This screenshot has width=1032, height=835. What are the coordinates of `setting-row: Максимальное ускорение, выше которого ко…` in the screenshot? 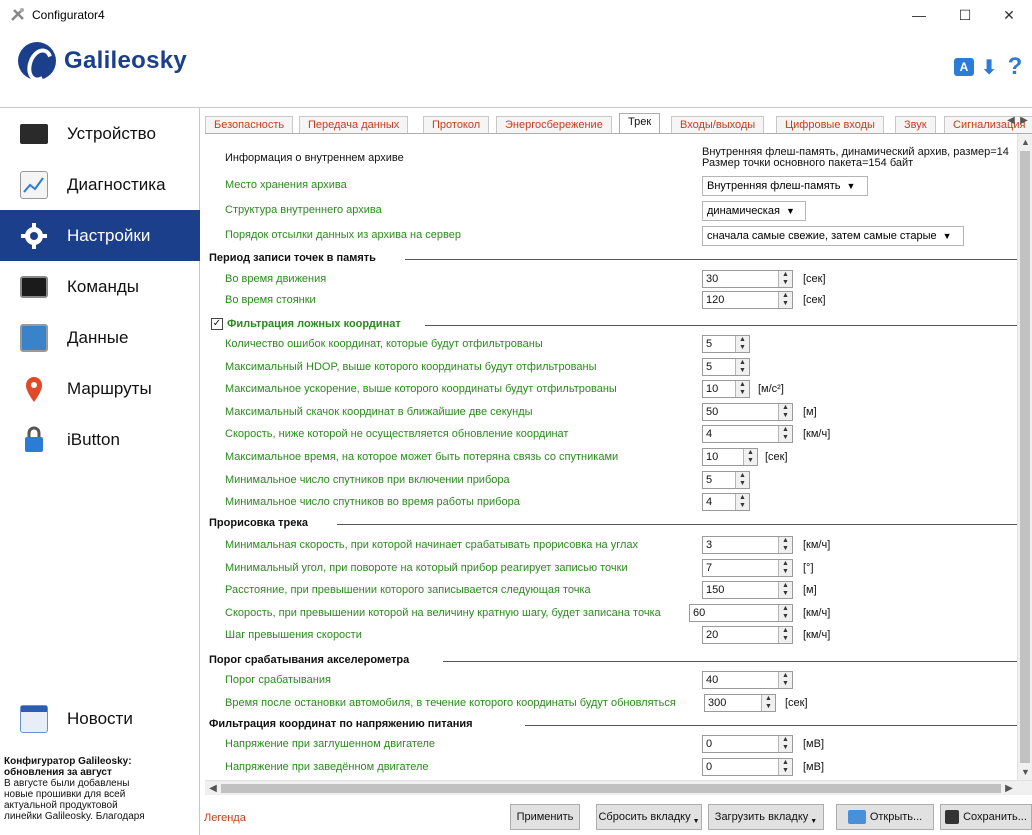 It's located at (611, 390).